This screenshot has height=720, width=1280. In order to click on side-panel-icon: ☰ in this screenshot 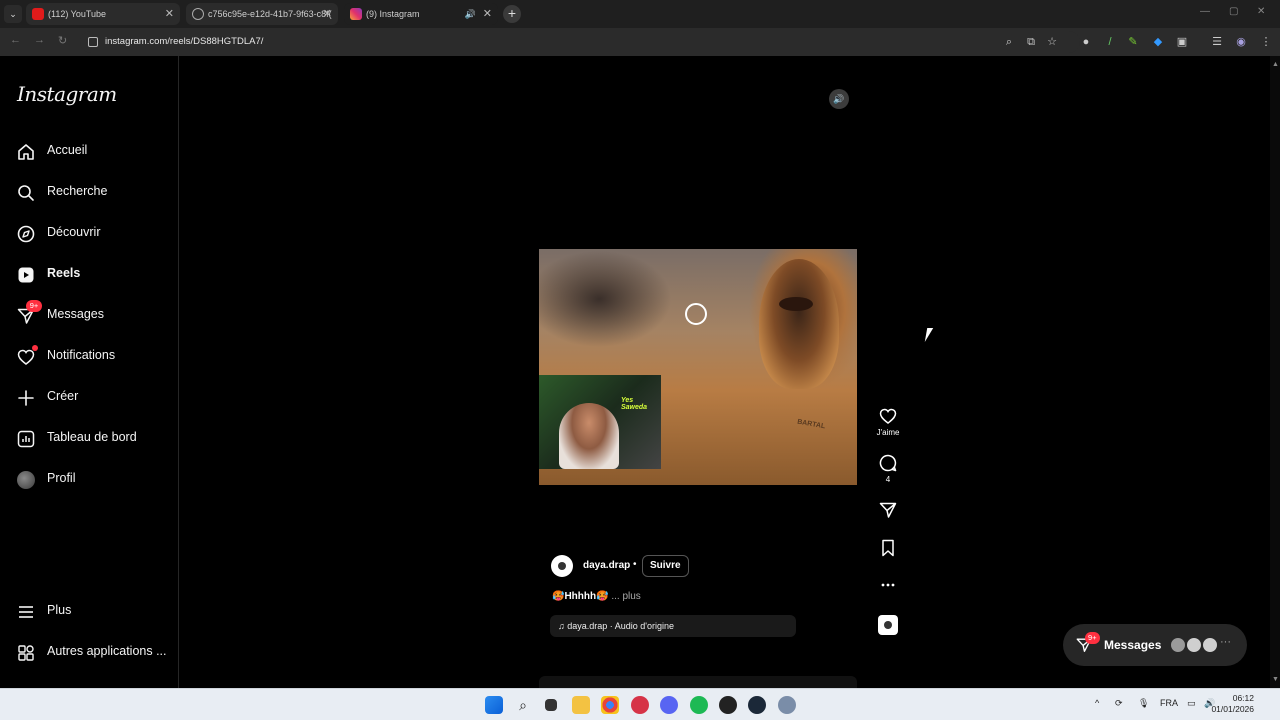, I will do `click(1217, 42)`.